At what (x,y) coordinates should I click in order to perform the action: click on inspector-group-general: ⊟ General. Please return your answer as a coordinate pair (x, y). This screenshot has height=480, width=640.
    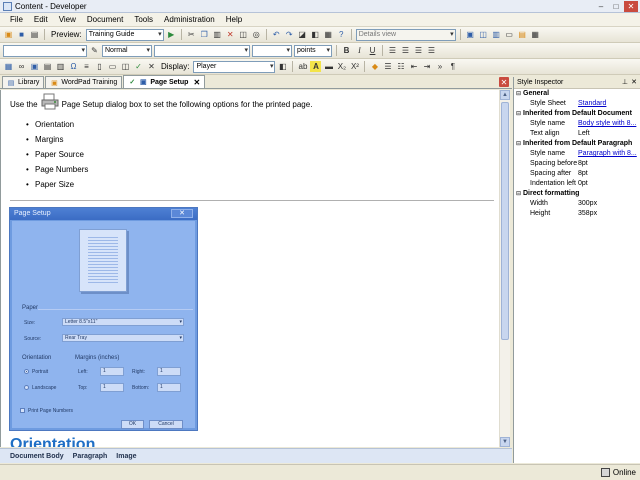
    Looking at the image, I should click on (577, 94).